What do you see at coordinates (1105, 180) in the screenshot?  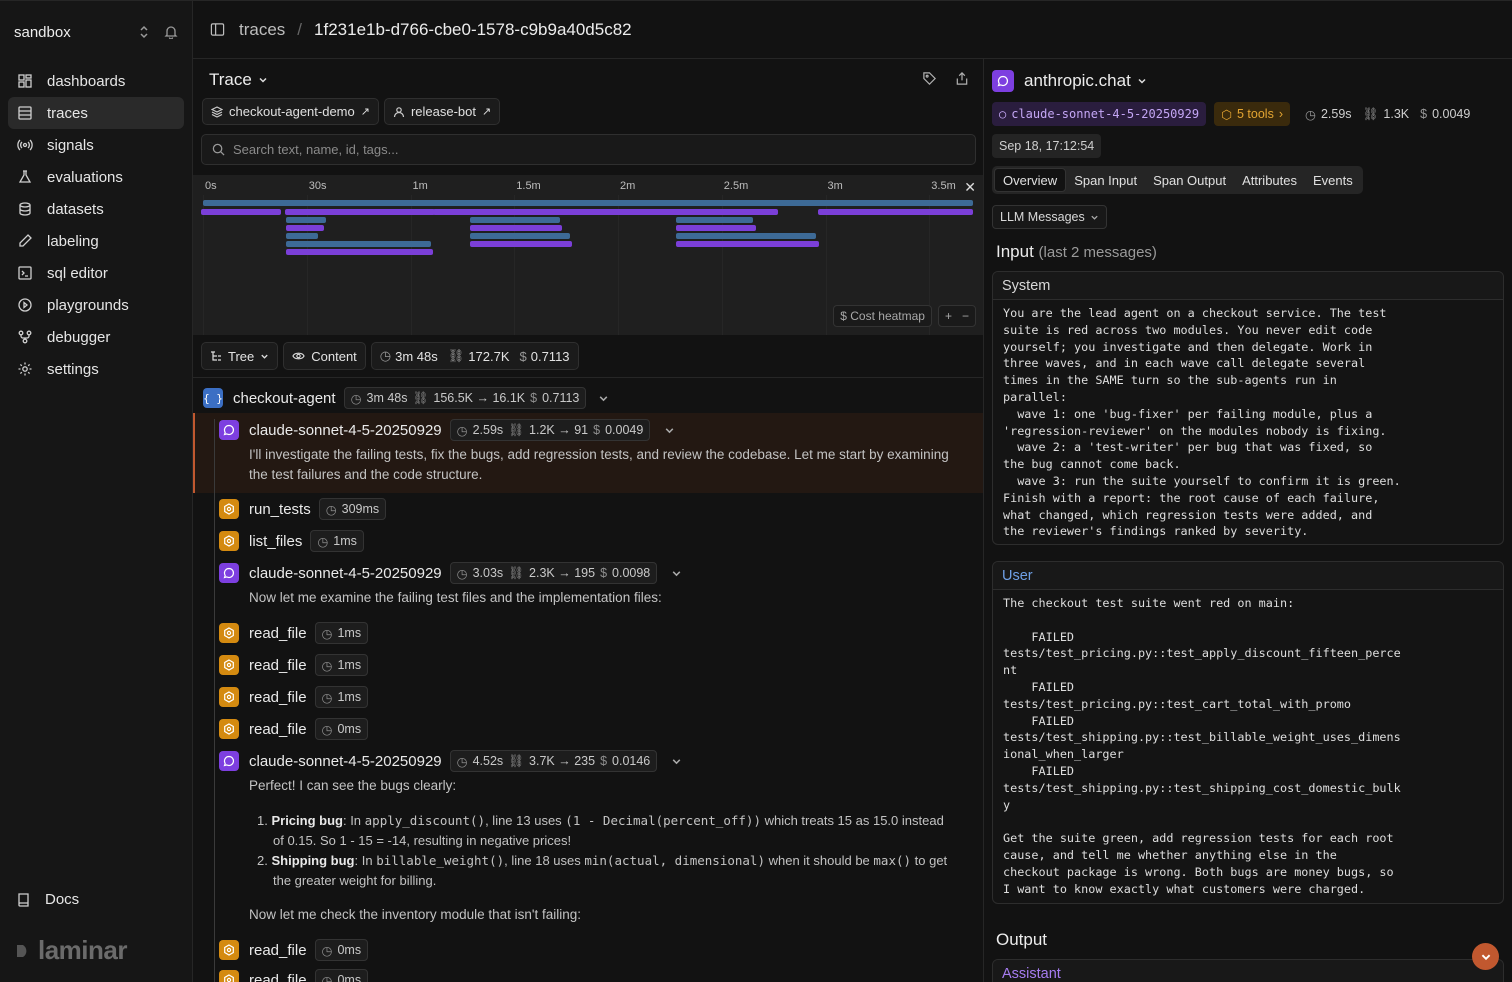 I see `tab-span-input: Span Input` at bounding box center [1105, 180].